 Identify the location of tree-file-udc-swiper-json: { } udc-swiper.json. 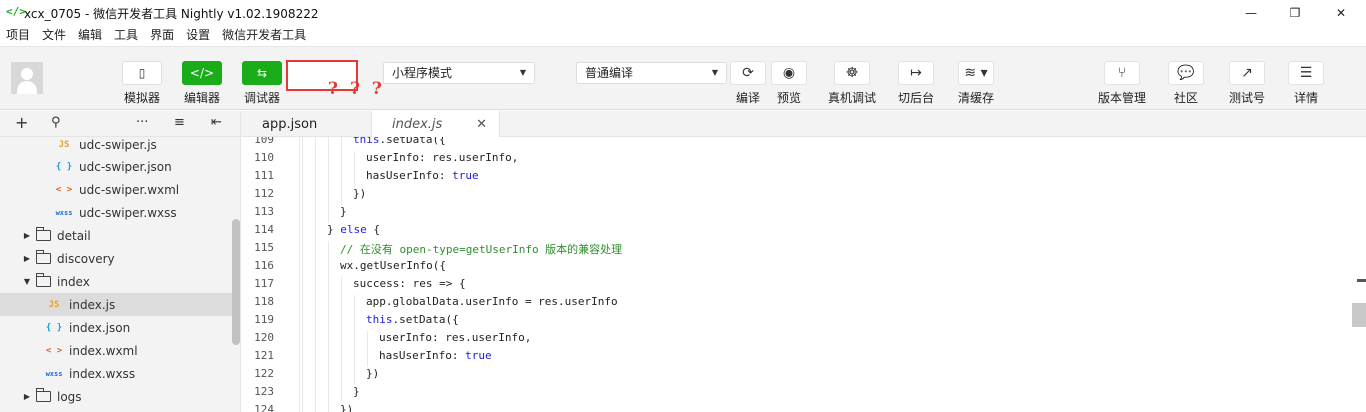
(116, 166).